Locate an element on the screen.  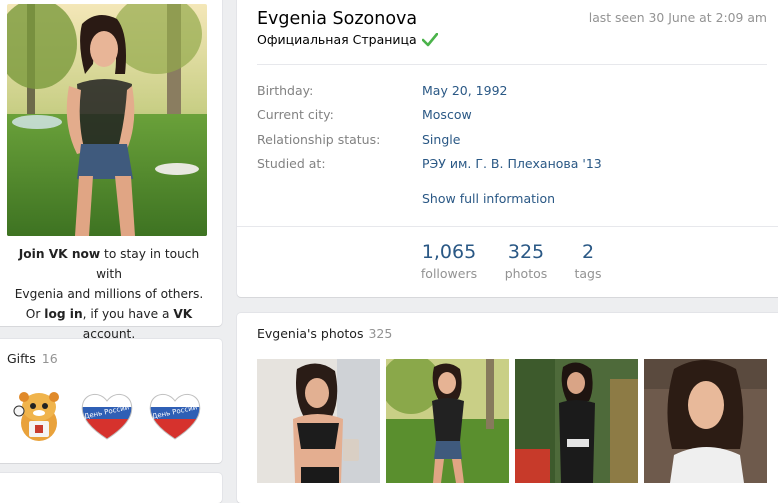
gifts-header: Gifts 16 is located at coordinates (32, 358).